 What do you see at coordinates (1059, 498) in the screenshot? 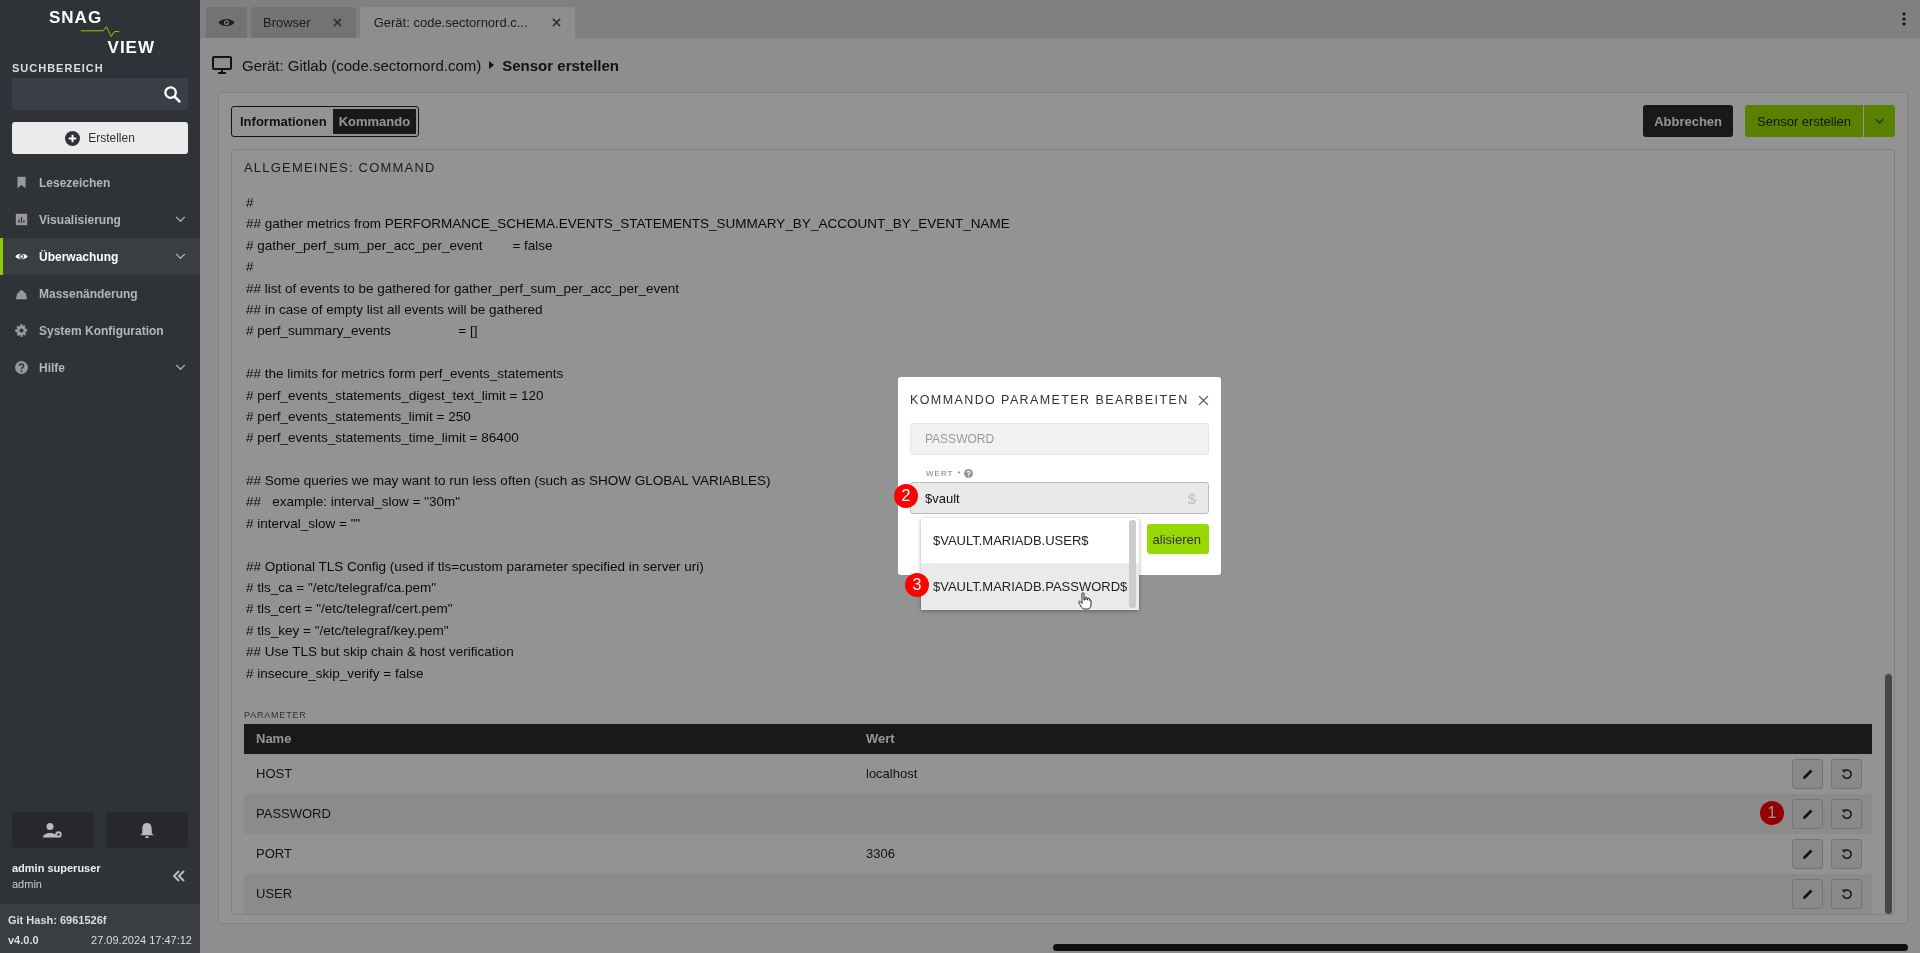
I see `value-field: $vault $` at bounding box center [1059, 498].